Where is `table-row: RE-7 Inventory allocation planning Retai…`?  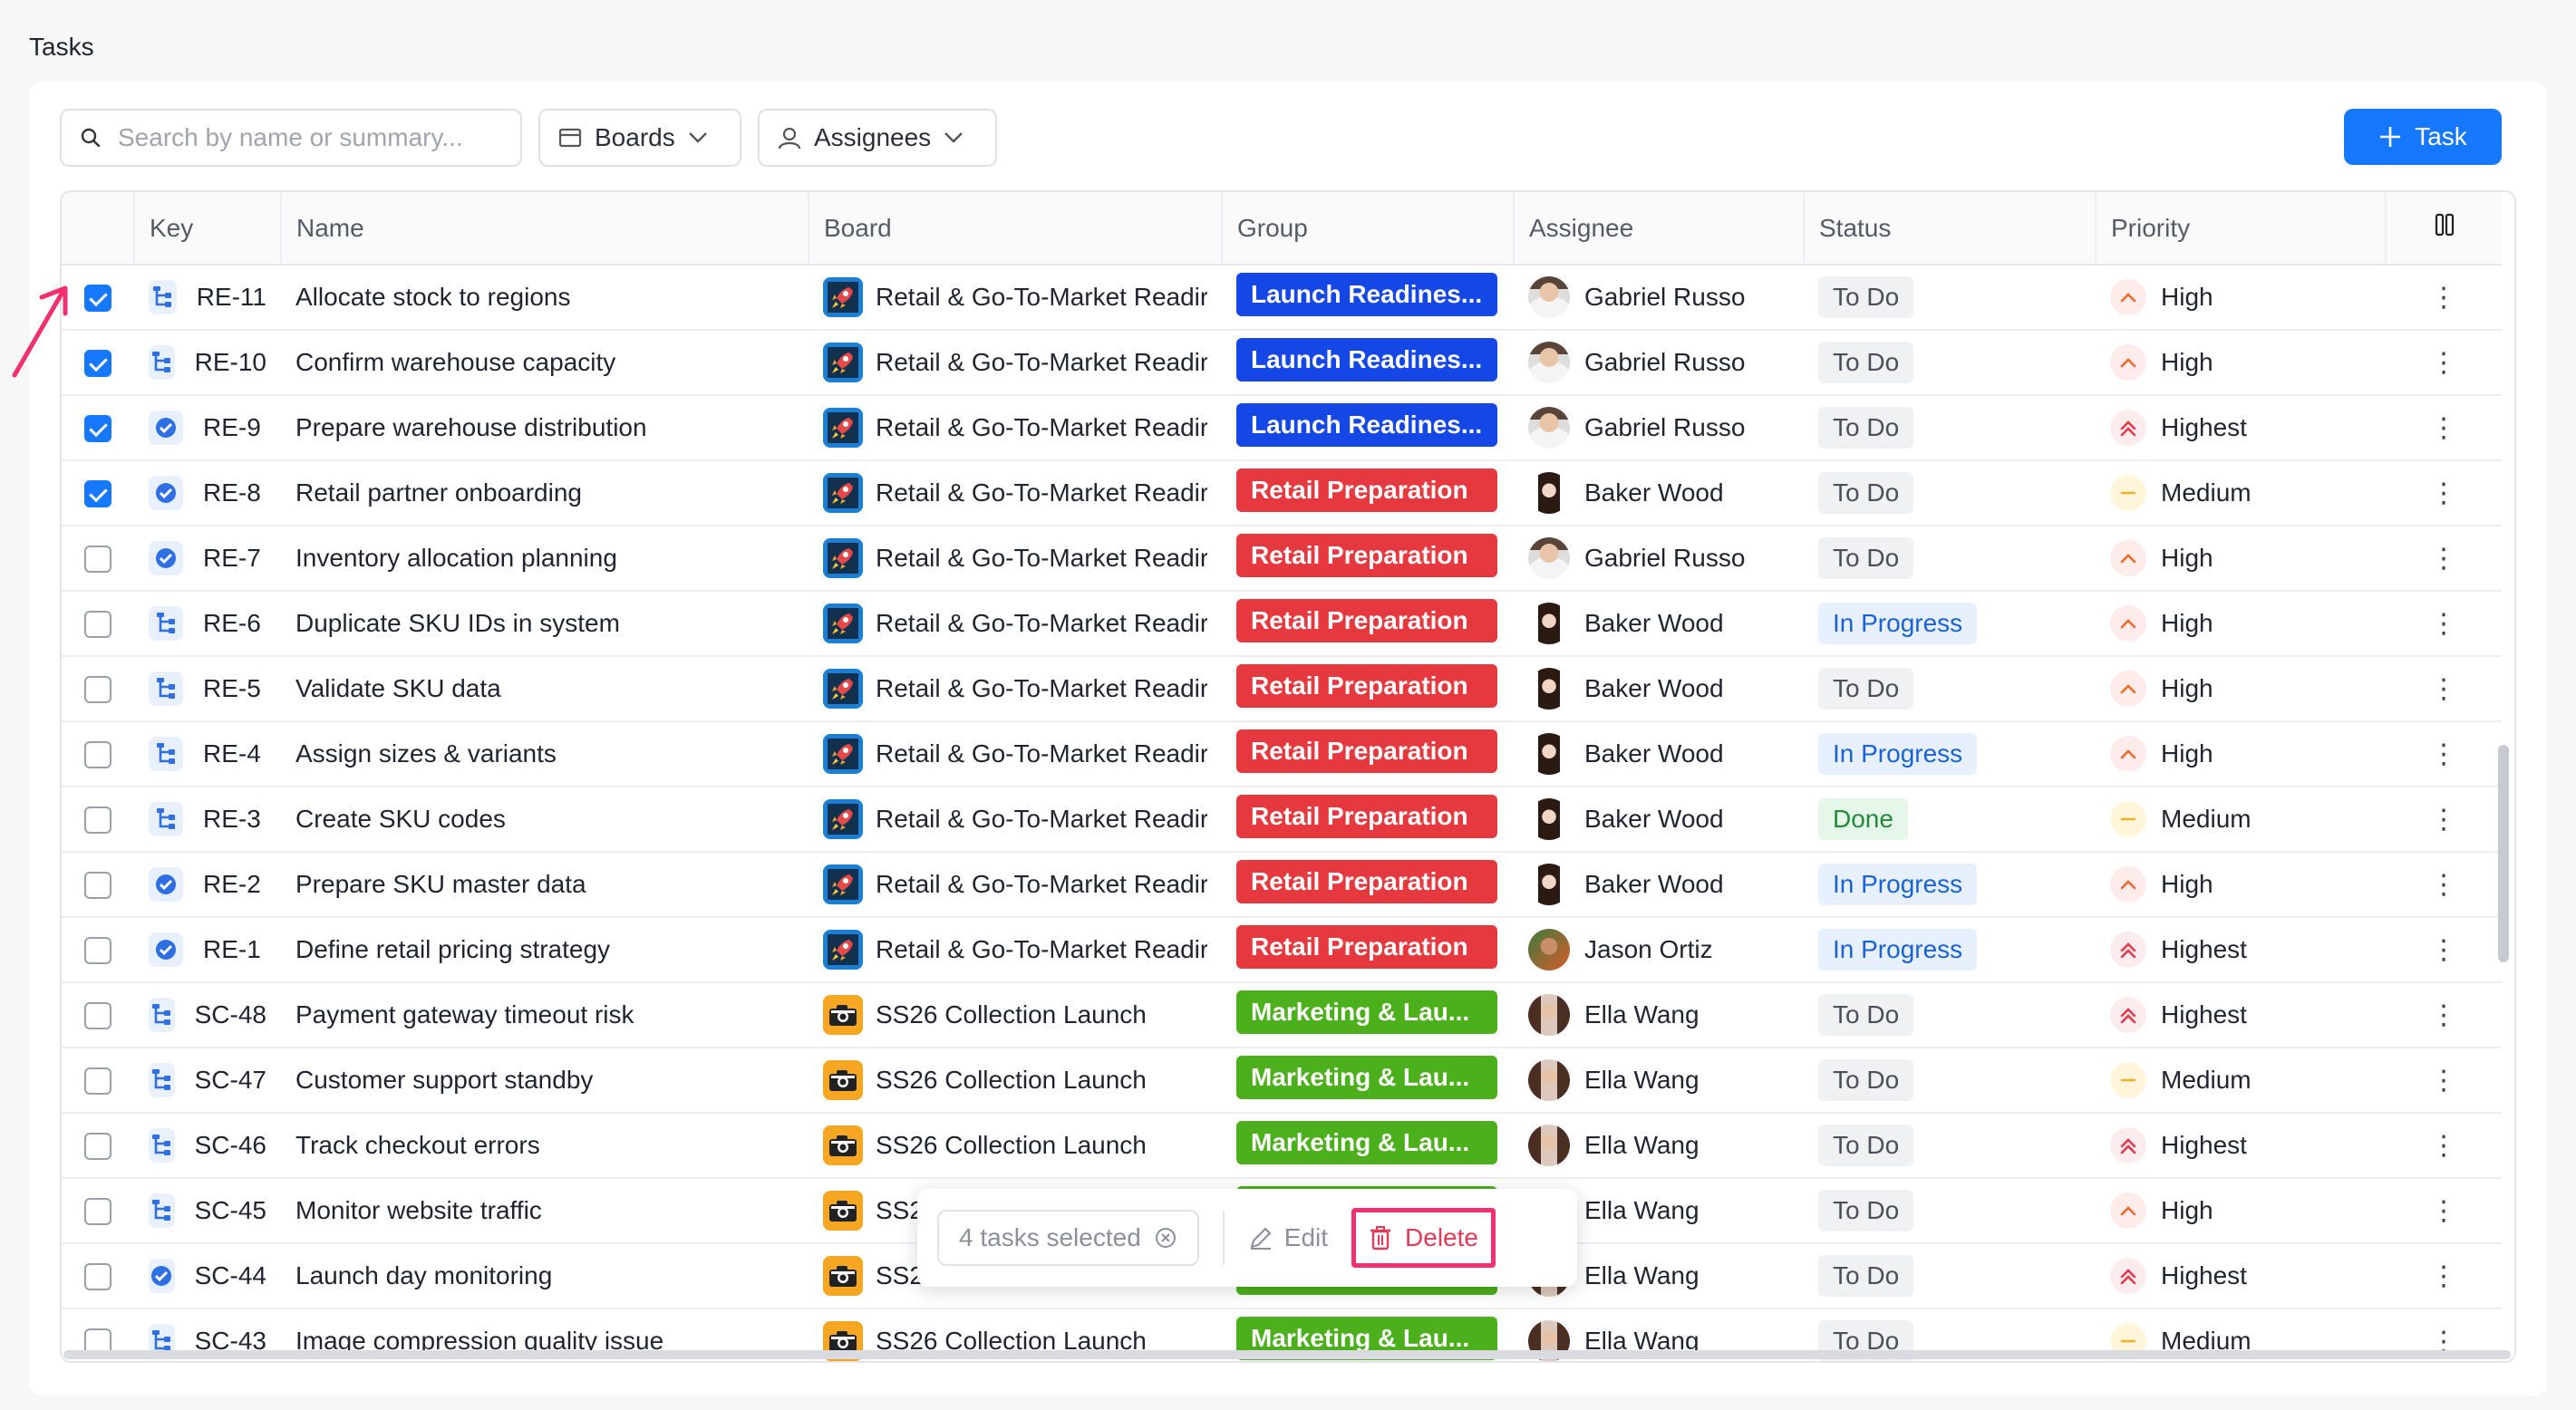 table-row: RE-7 Inventory allocation planning Retai… is located at coordinates (1282, 559).